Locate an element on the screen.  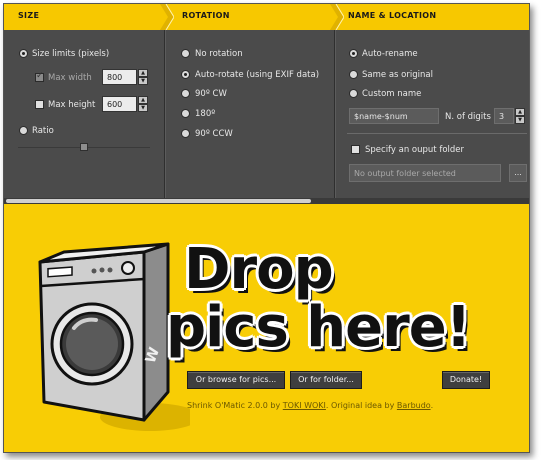
donate-button: Donate! is located at coordinates (466, 380).